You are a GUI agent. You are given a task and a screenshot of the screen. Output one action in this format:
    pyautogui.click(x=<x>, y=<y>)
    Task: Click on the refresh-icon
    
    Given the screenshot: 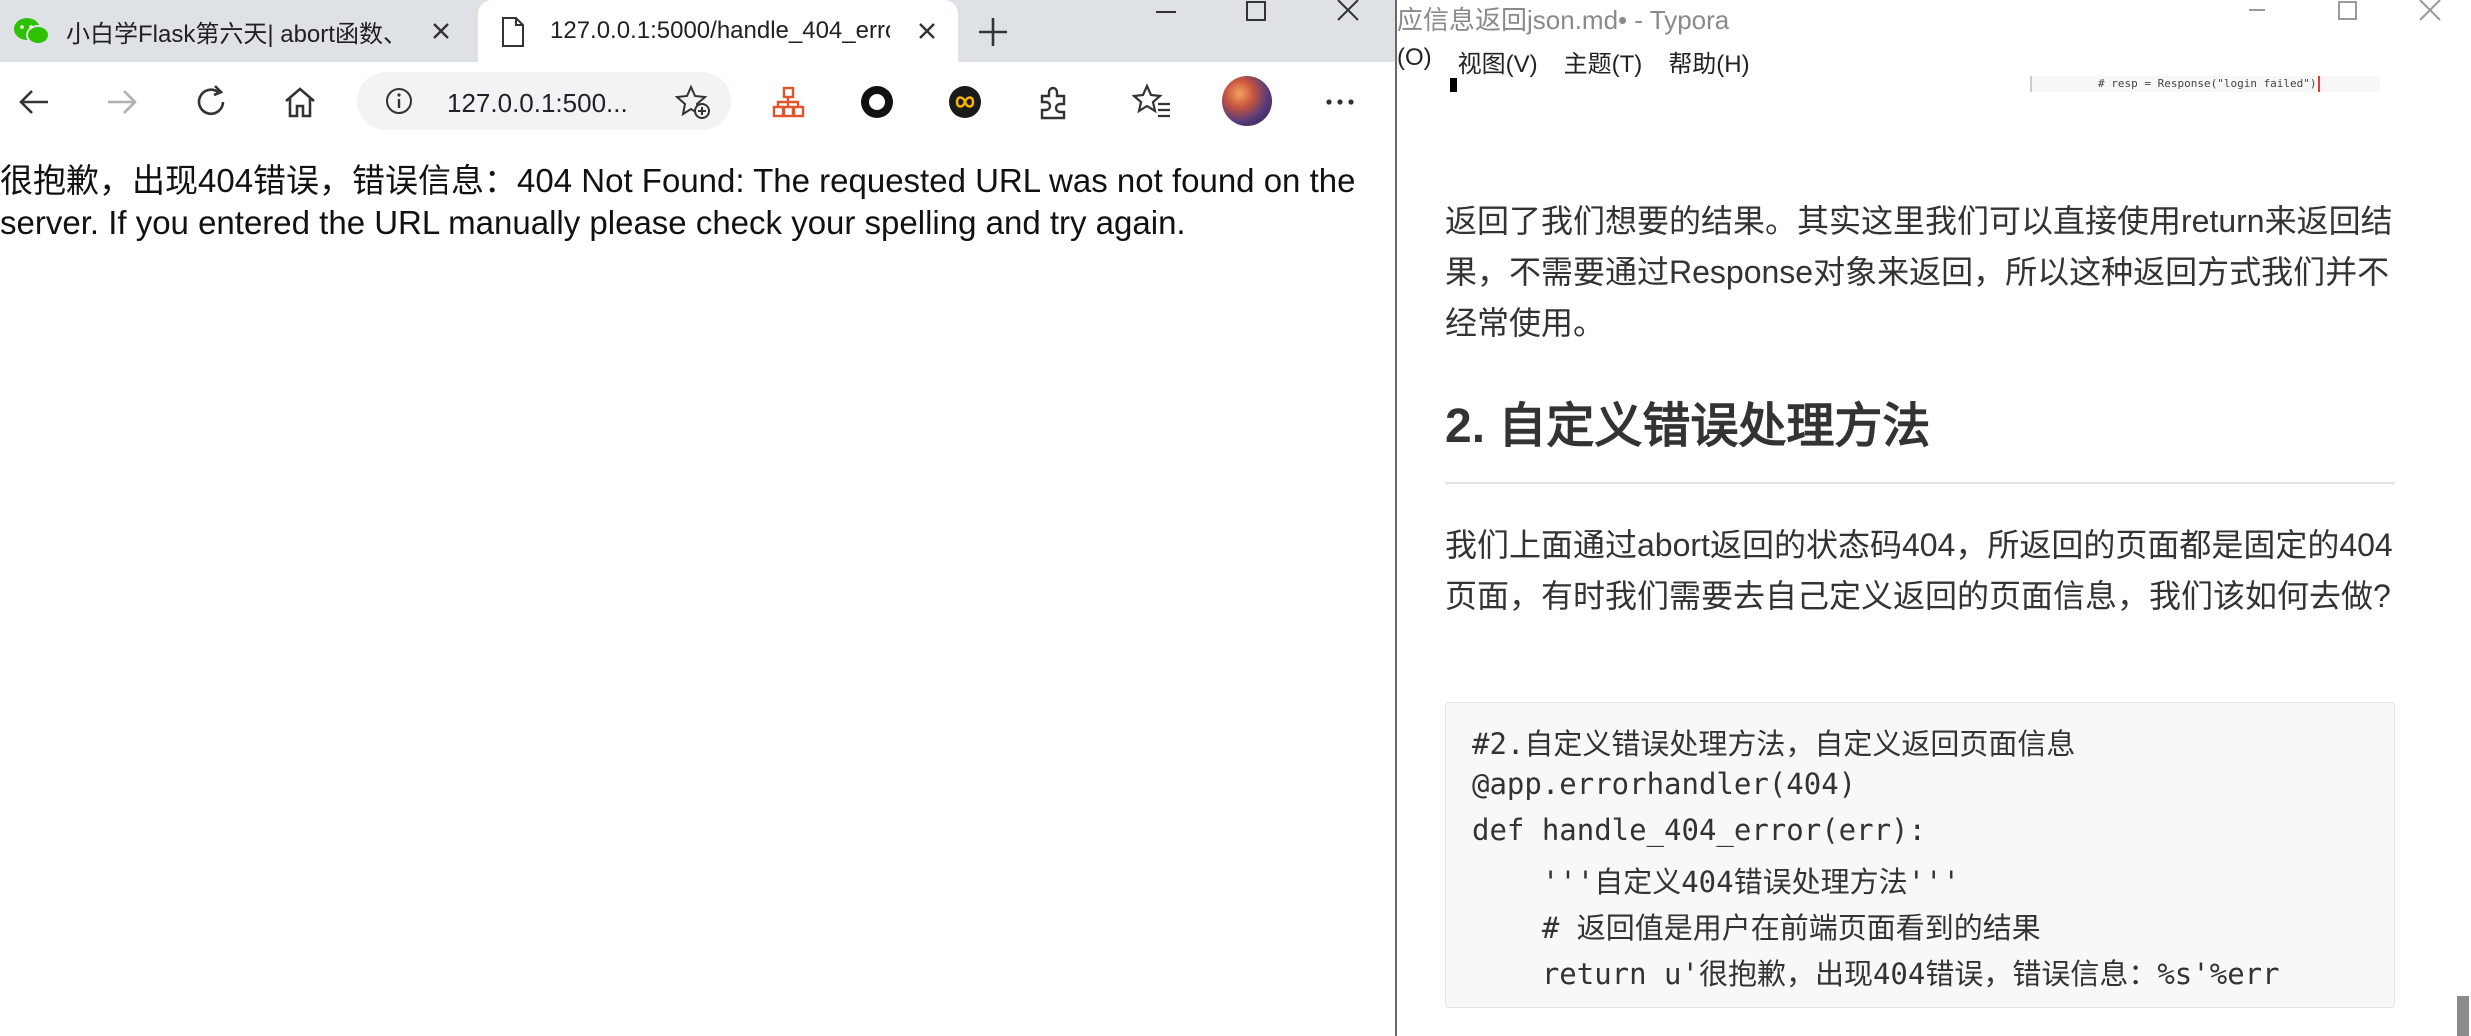 What is the action you would take?
    pyautogui.click(x=211, y=102)
    